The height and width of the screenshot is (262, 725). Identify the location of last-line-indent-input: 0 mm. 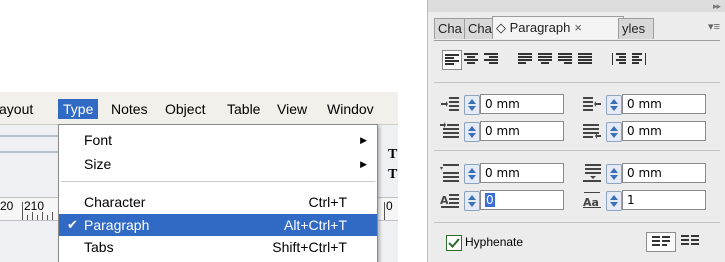
(664, 131).